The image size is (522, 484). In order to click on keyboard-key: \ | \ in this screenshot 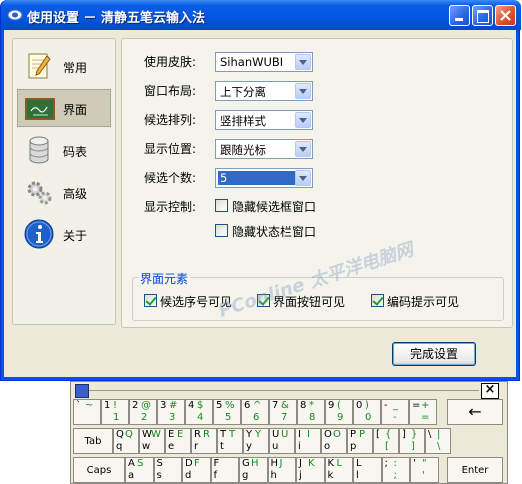, I will do `click(438, 441)`.